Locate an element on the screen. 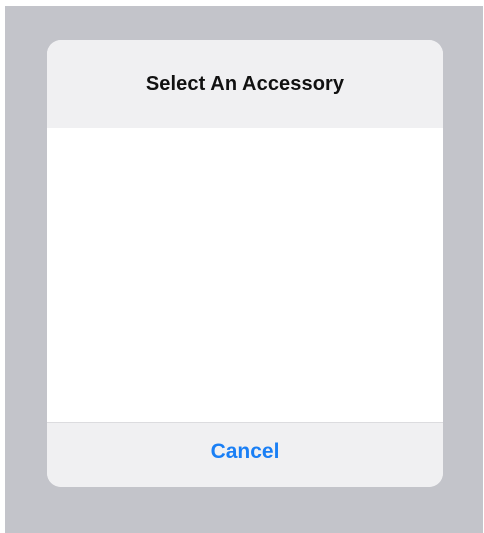  cancel-button: Cancel is located at coordinates (245, 452).